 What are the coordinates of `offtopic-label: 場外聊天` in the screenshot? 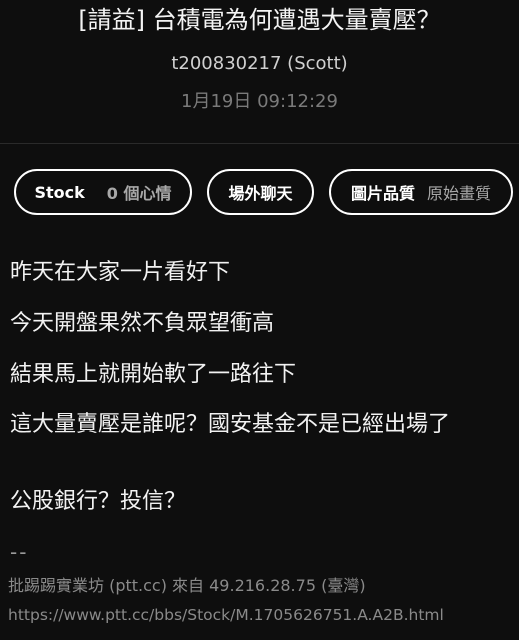 It's located at (260, 193).